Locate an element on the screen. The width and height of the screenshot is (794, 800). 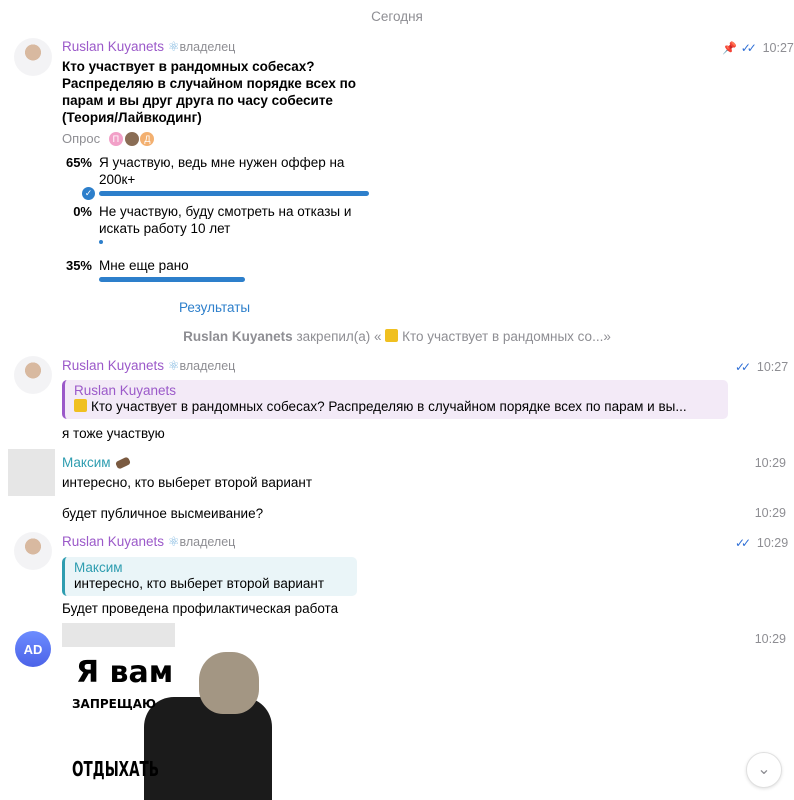
scroll-down-button: ⌄ is located at coordinates (764, 770).